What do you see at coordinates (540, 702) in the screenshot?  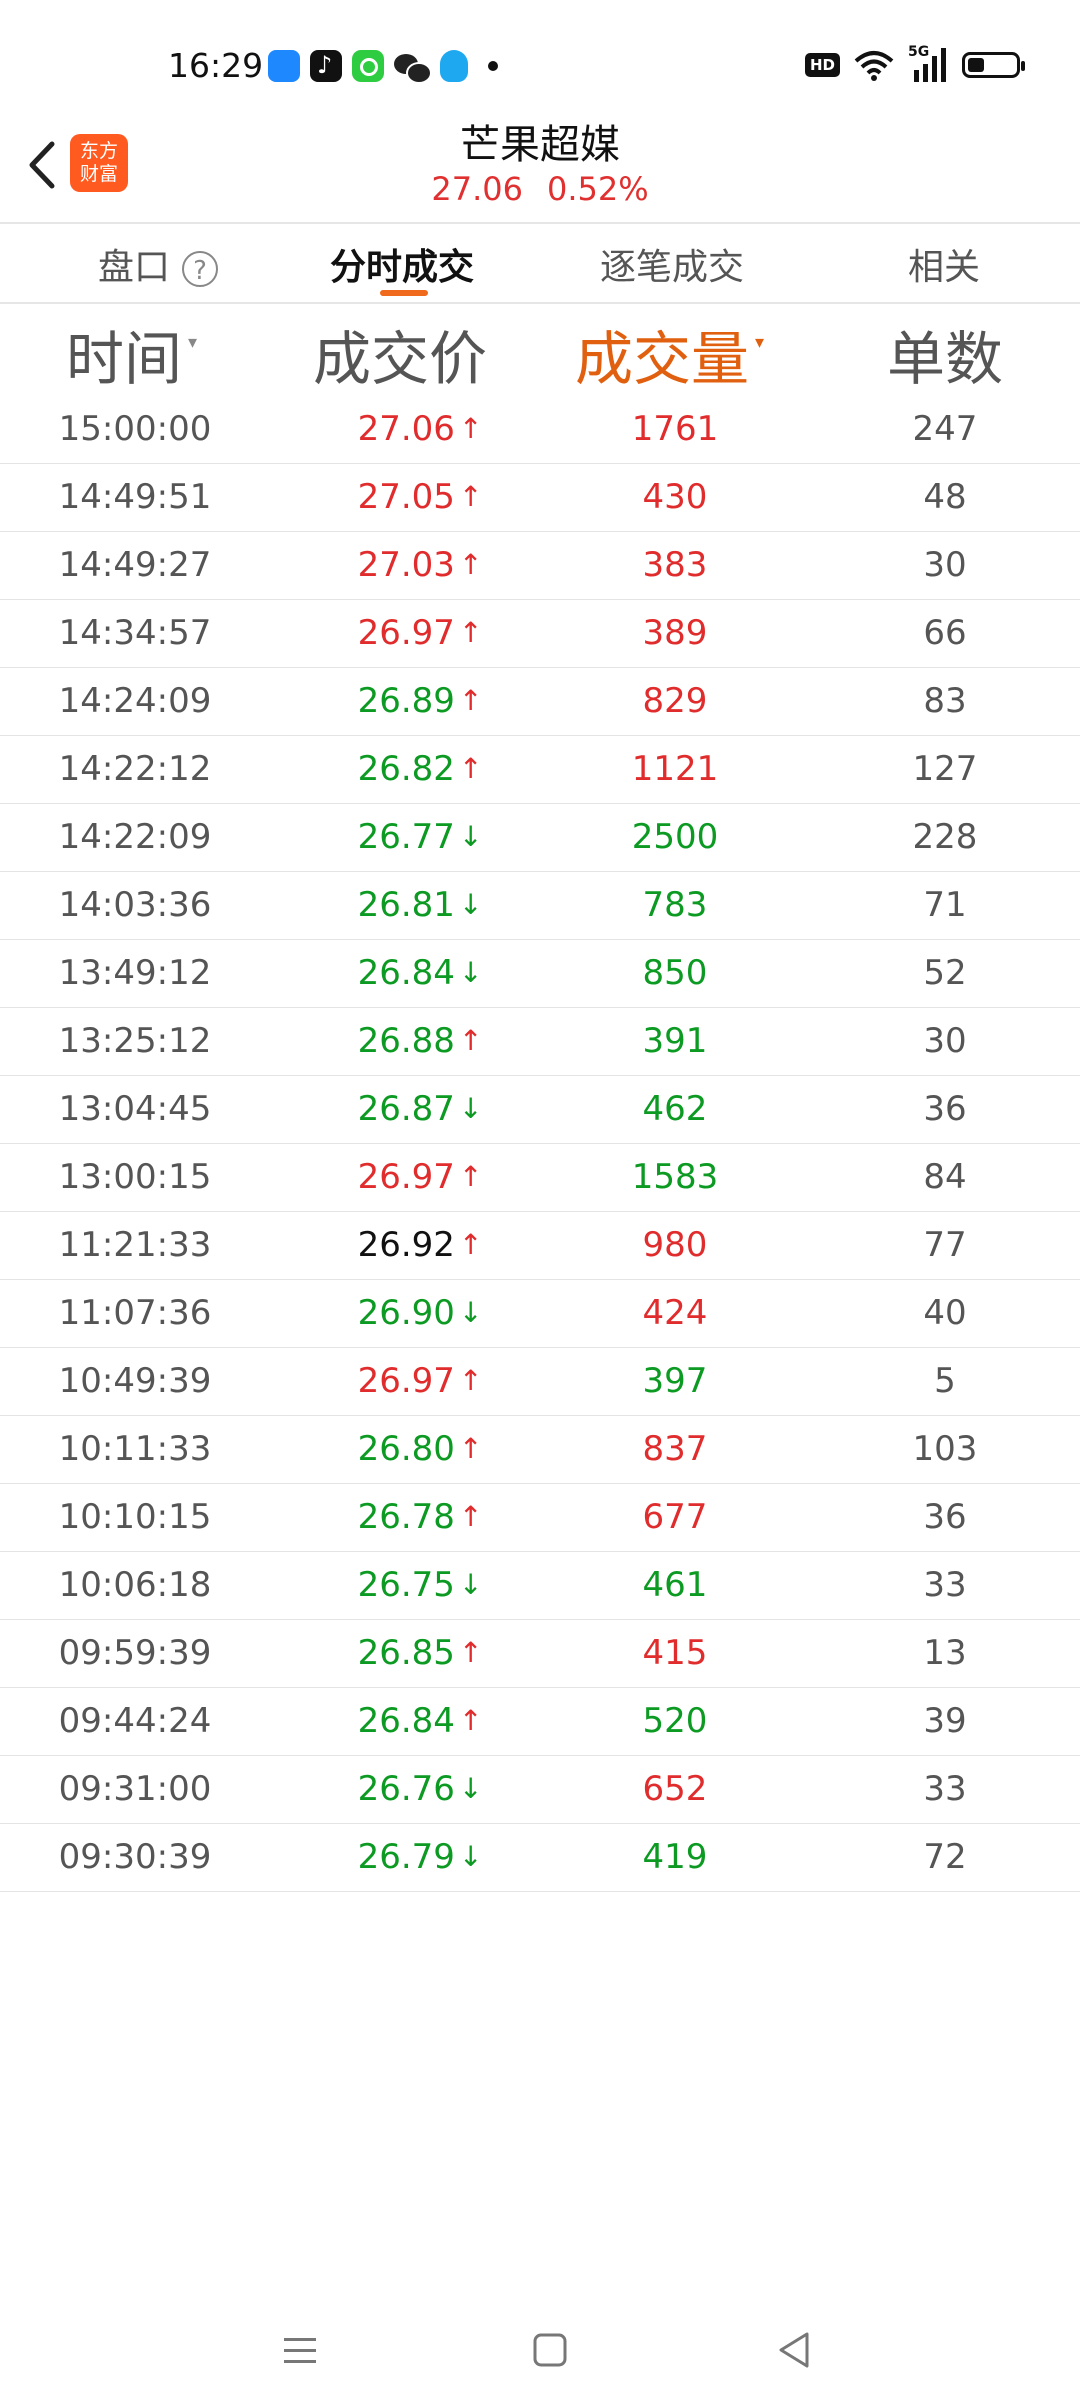 I see `table-row: 14:24:09 26.89 ↑ 829 83` at bounding box center [540, 702].